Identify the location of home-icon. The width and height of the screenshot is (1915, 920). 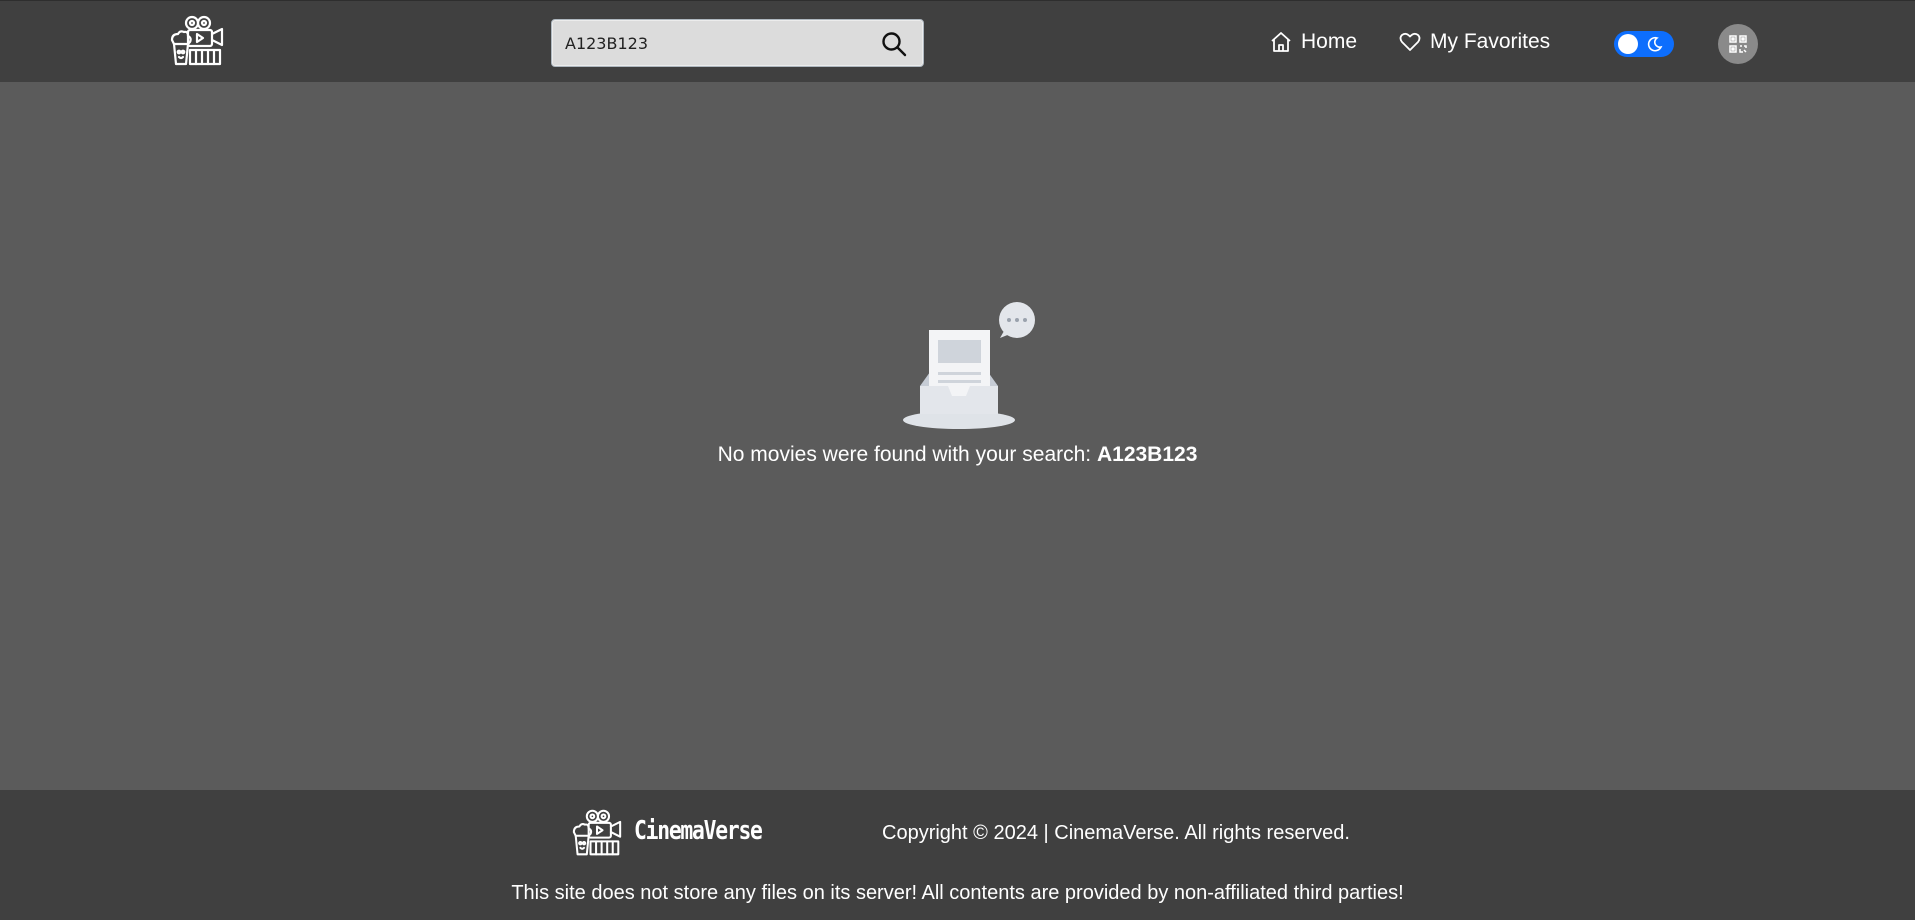
(1281, 42).